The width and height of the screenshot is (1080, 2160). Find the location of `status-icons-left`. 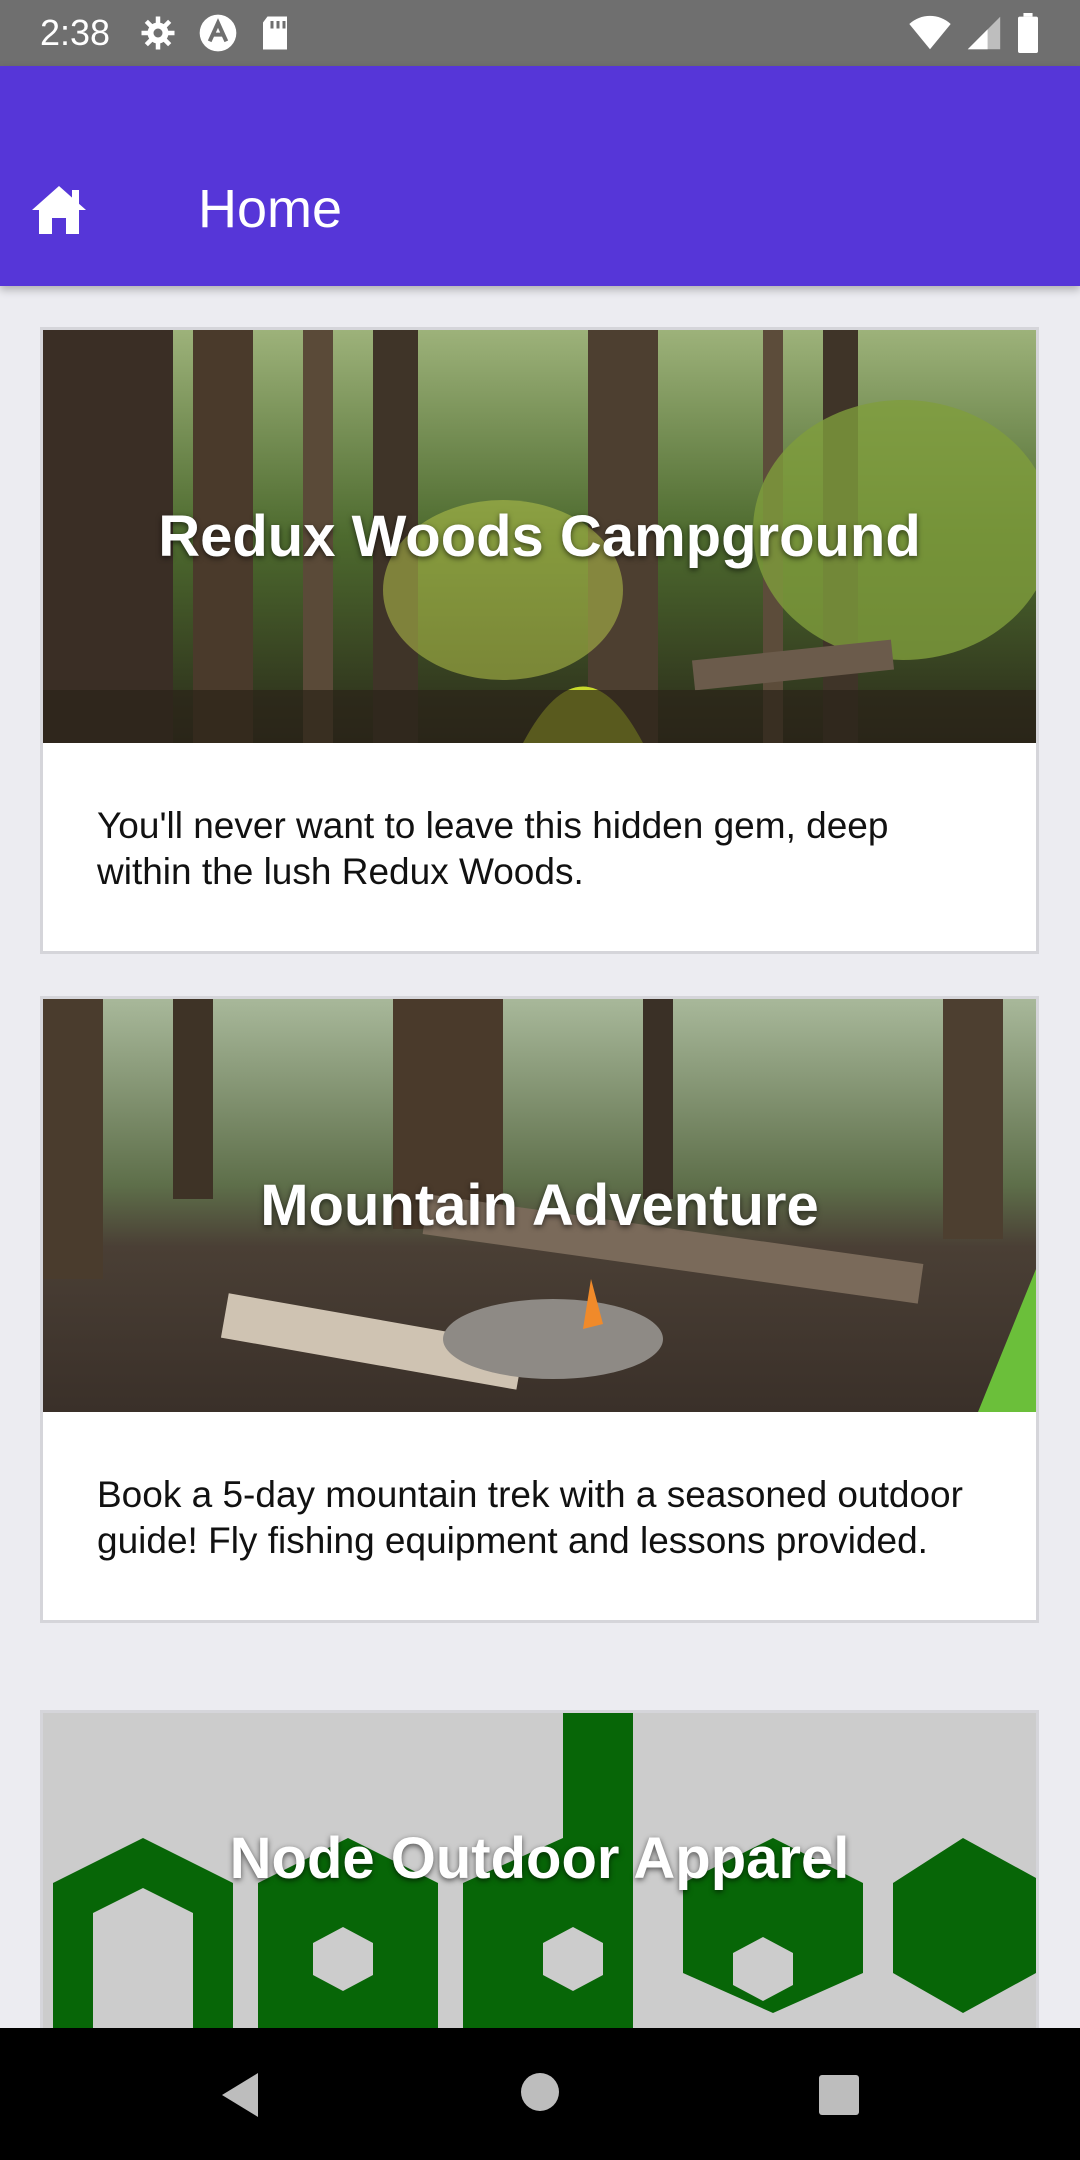

status-icons-left is located at coordinates (215, 33).